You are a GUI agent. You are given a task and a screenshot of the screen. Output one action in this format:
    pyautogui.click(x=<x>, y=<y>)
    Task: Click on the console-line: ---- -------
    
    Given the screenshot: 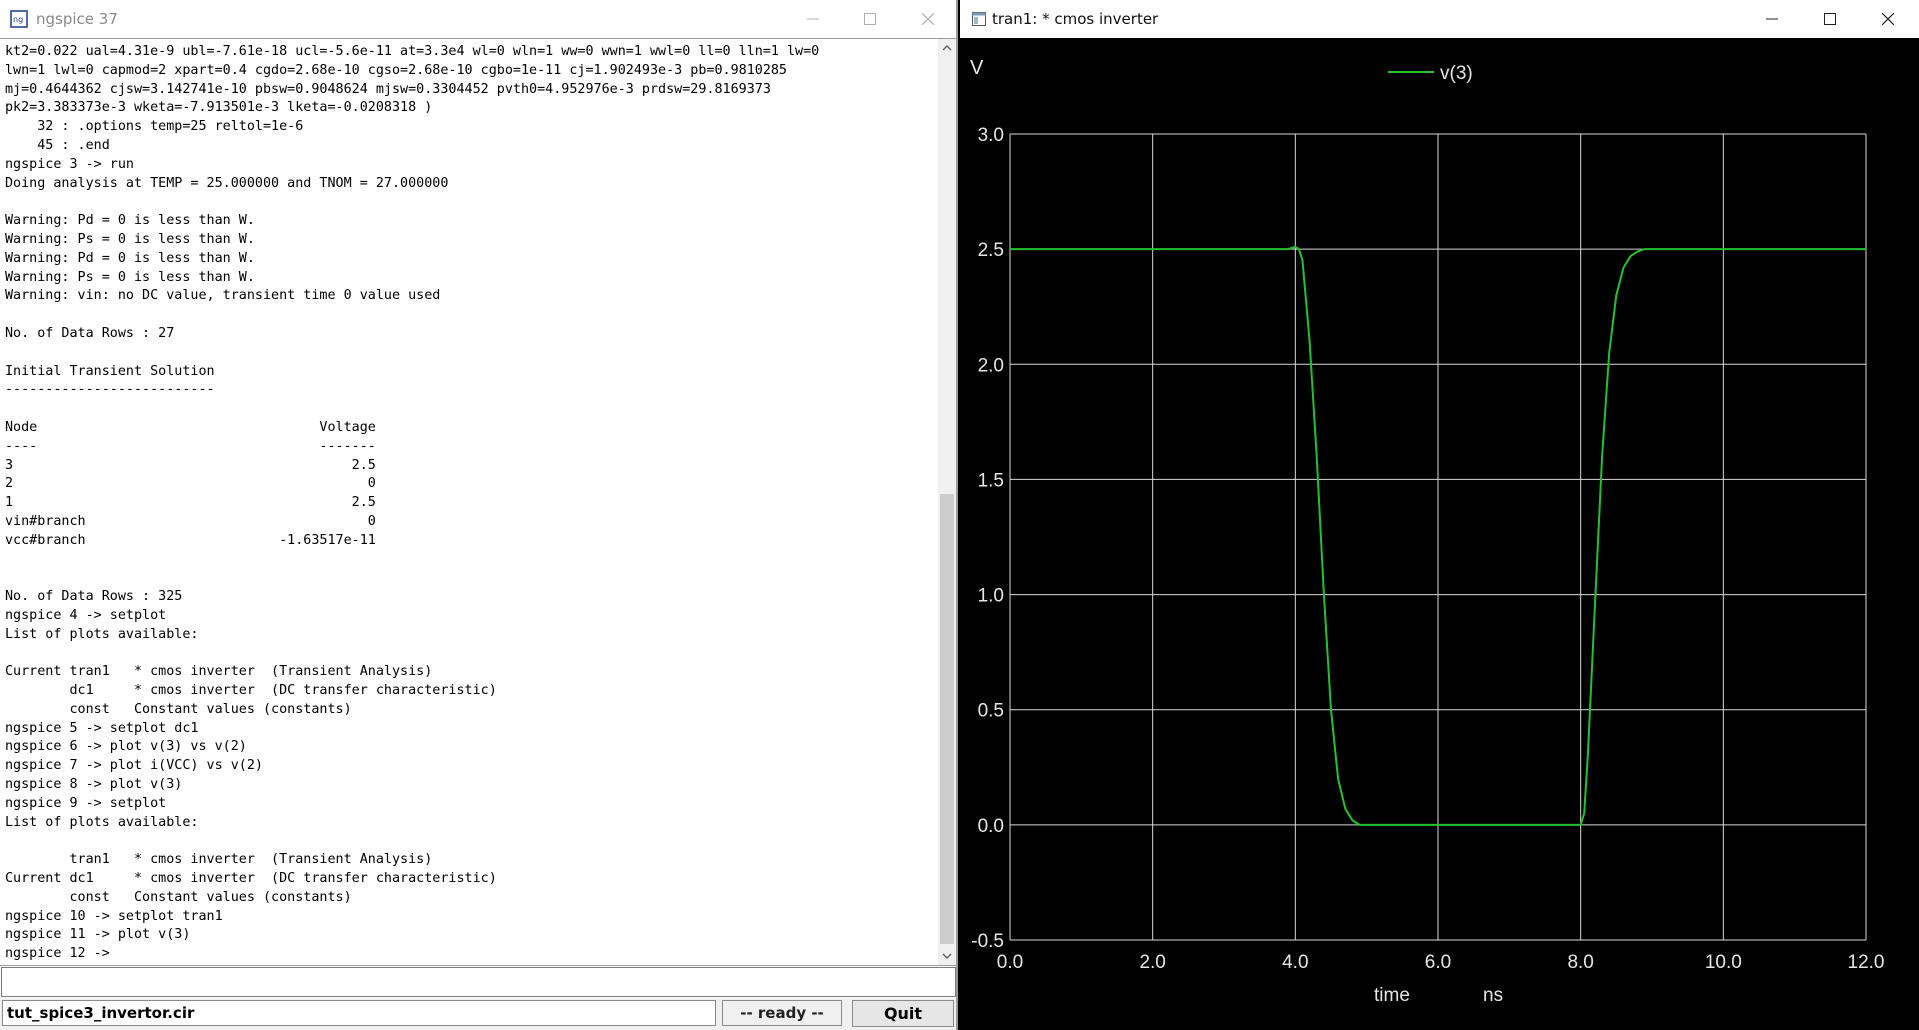 What is the action you would take?
    pyautogui.click(x=190, y=446)
    